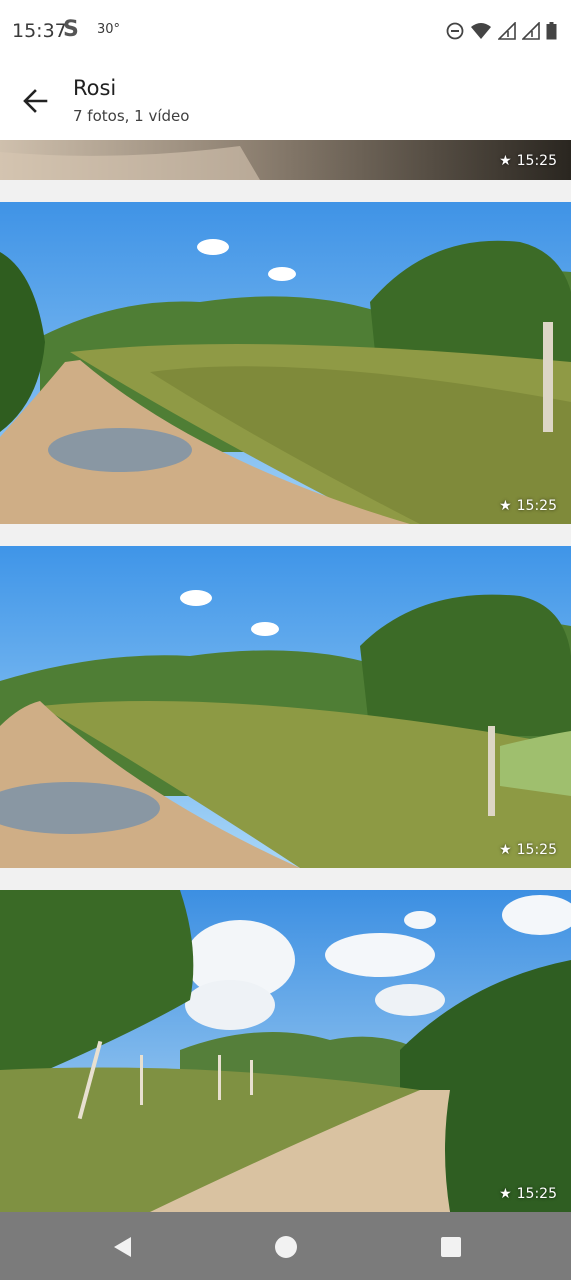 The height and width of the screenshot is (1280, 571). I want to click on status-bar: 15:37 S 30°, so click(285, 31).